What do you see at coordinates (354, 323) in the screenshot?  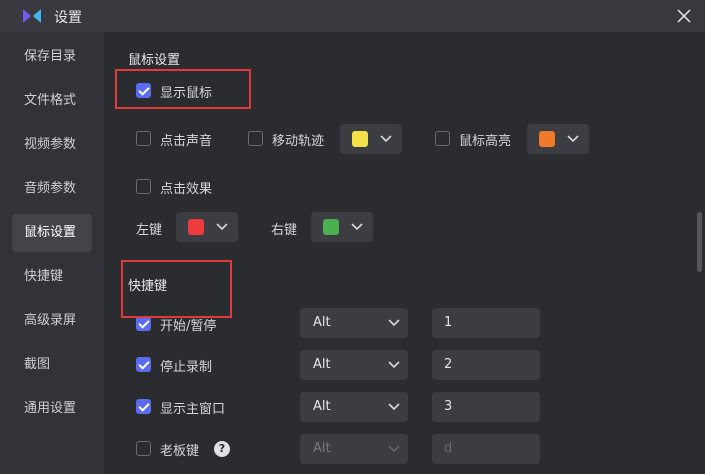 I see `hotkey-start-pause-modifier-select: Alt` at bounding box center [354, 323].